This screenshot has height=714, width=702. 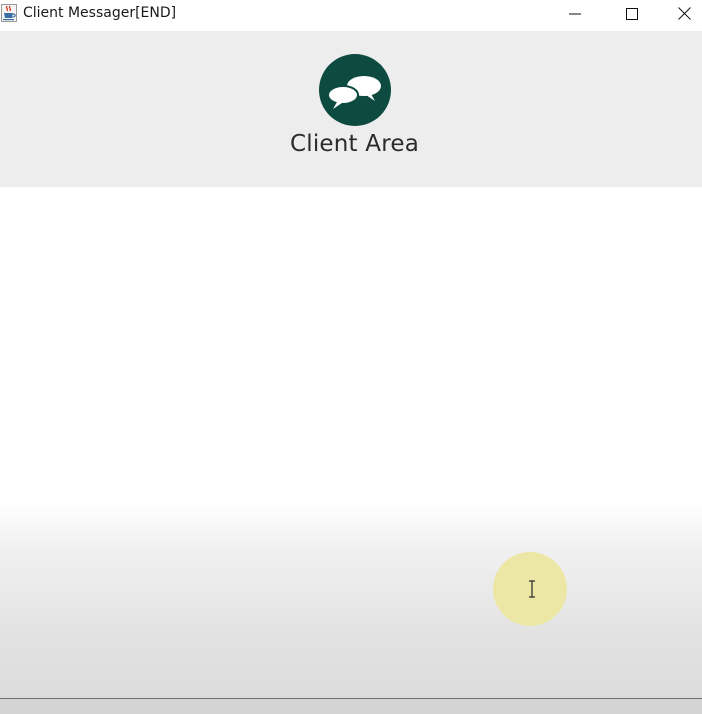 I want to click on minimize-button, so click(x=575, y=13).